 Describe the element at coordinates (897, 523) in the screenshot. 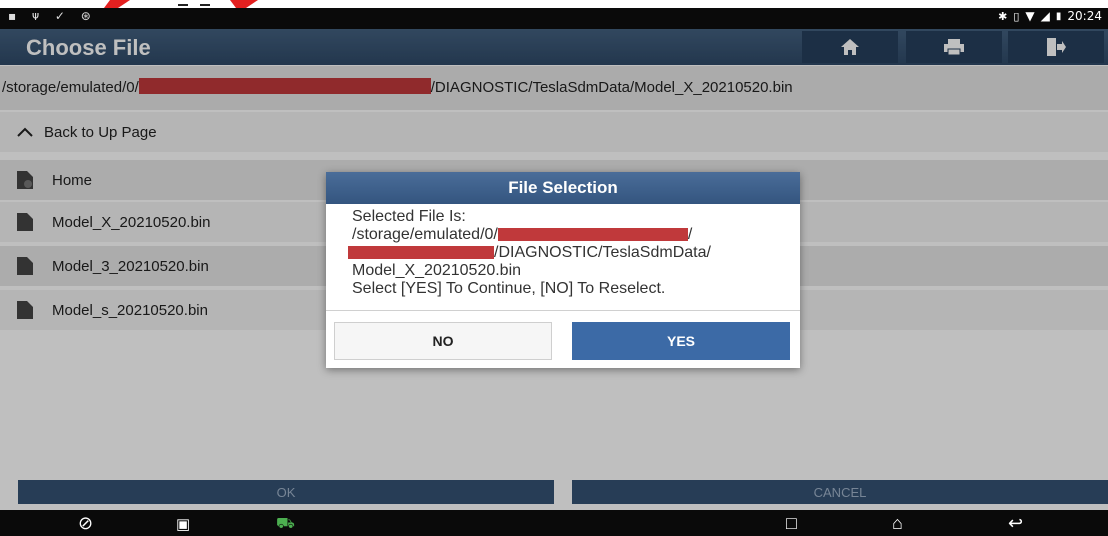

I see `home-nav-icon: ⌂` at that location.